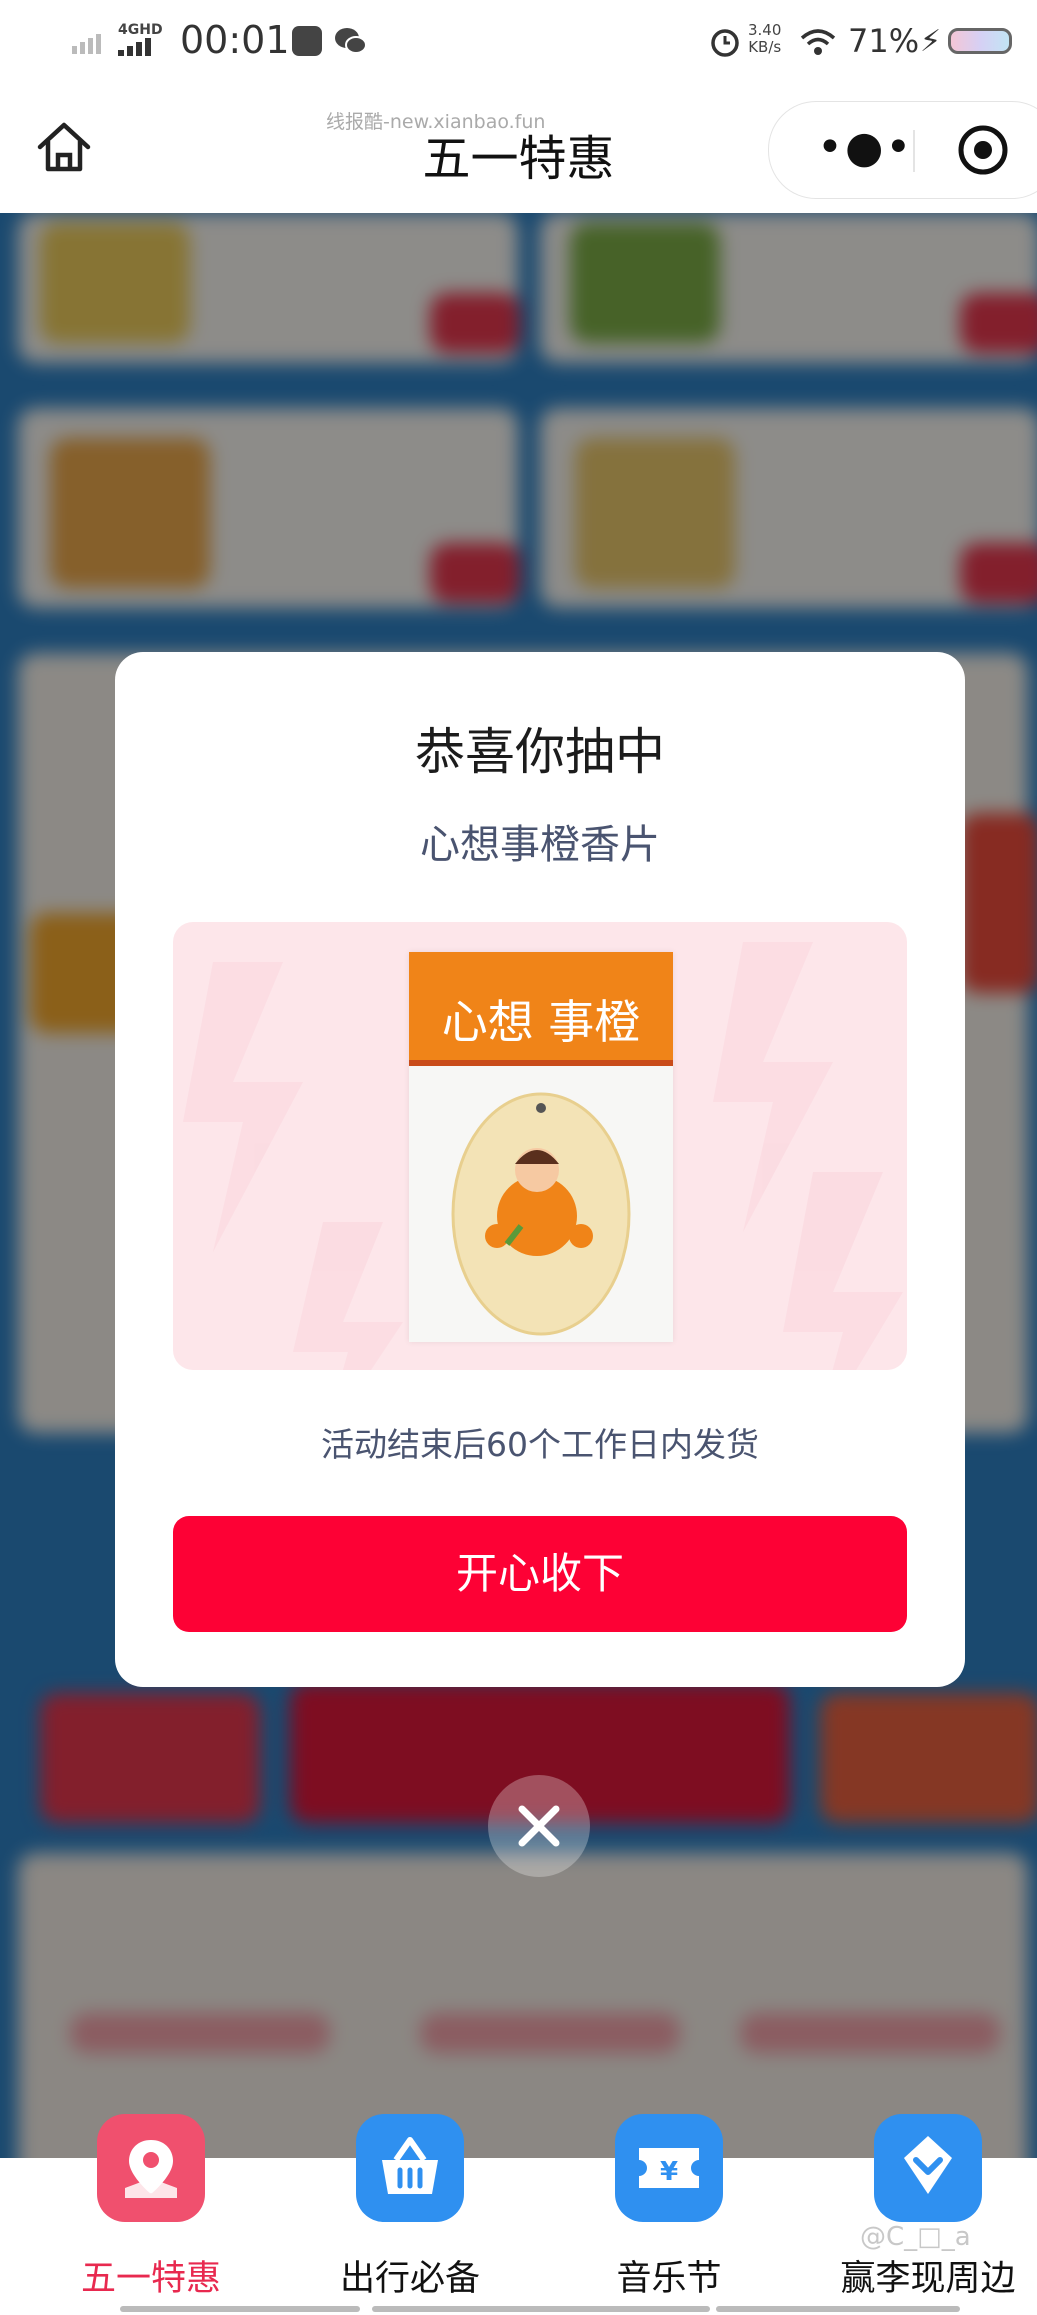 The image size is (1037, 2315). What do you see at coordinates (307, 41) in the screenshot?
I see `notification-app-icon` at bounding box center [307, 41].